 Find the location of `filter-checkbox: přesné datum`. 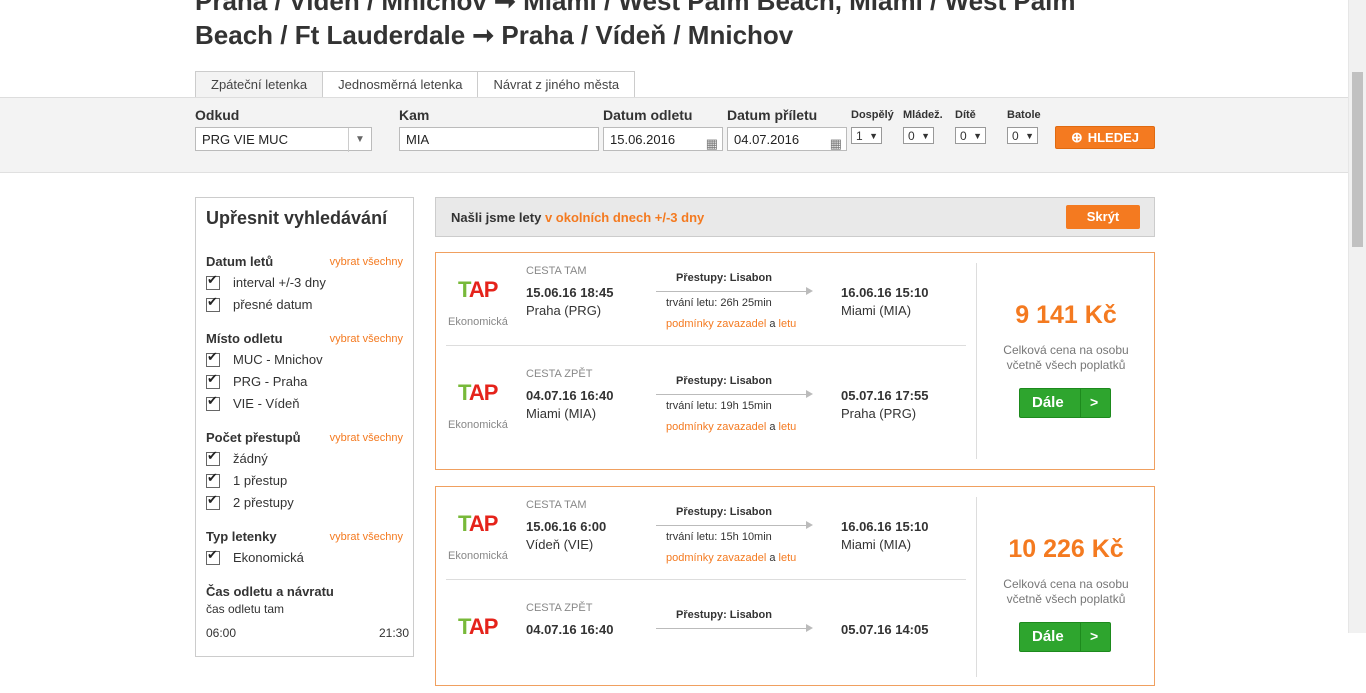

filter-checkbox: přesné datum is located at coordinates (259, 303).